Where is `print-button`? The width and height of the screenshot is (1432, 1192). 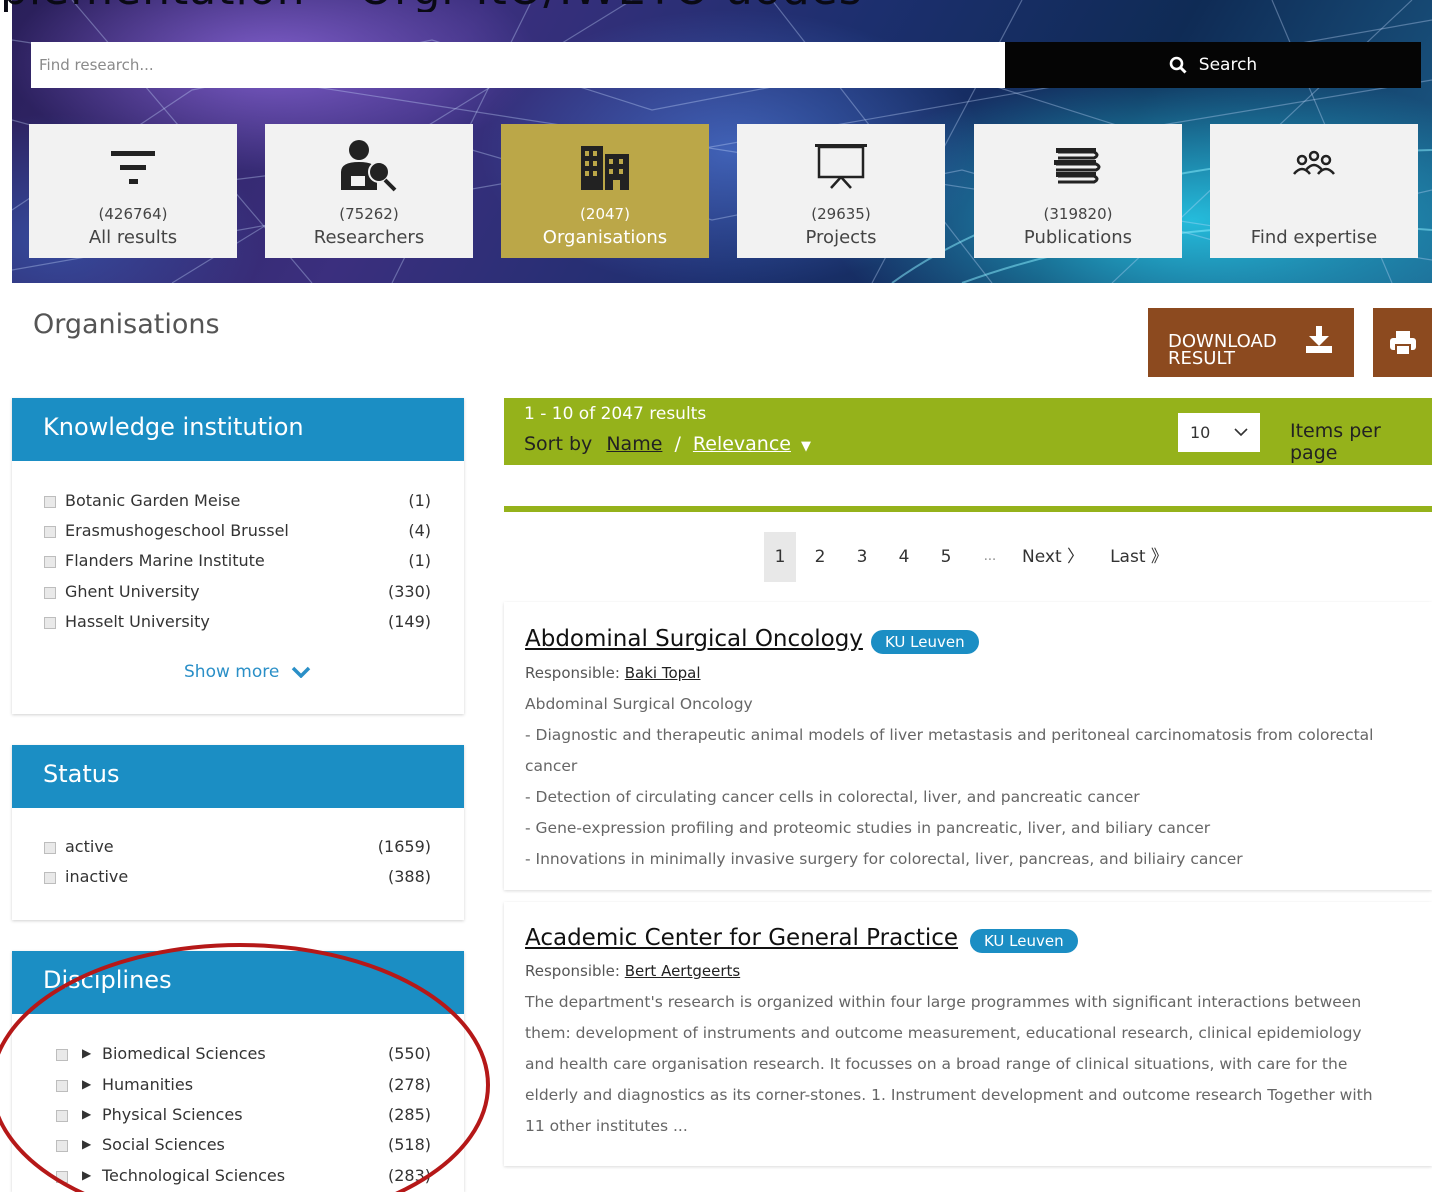
print-button is located at coordinates (1402, 342).